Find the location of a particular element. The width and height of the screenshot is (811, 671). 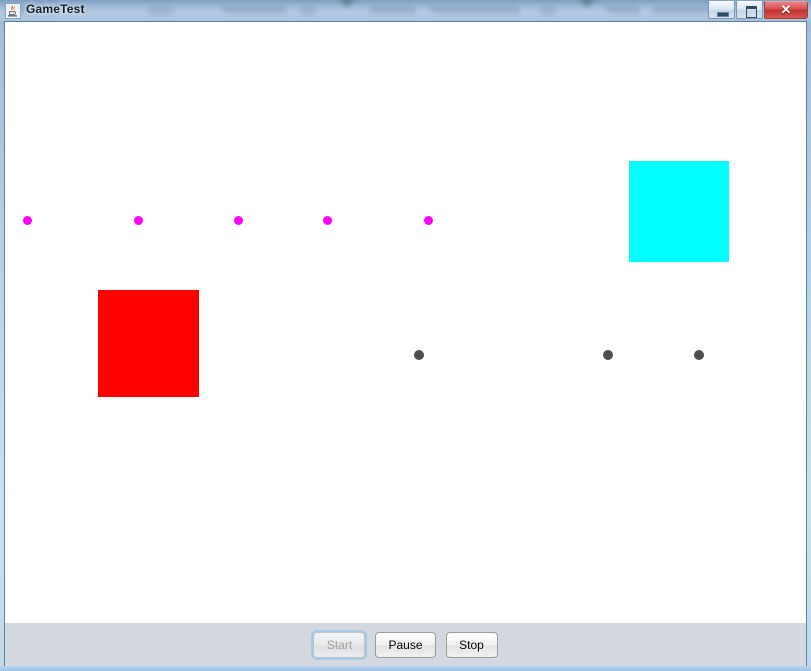

window-title: GameTest is located at coordinates (55, 9).